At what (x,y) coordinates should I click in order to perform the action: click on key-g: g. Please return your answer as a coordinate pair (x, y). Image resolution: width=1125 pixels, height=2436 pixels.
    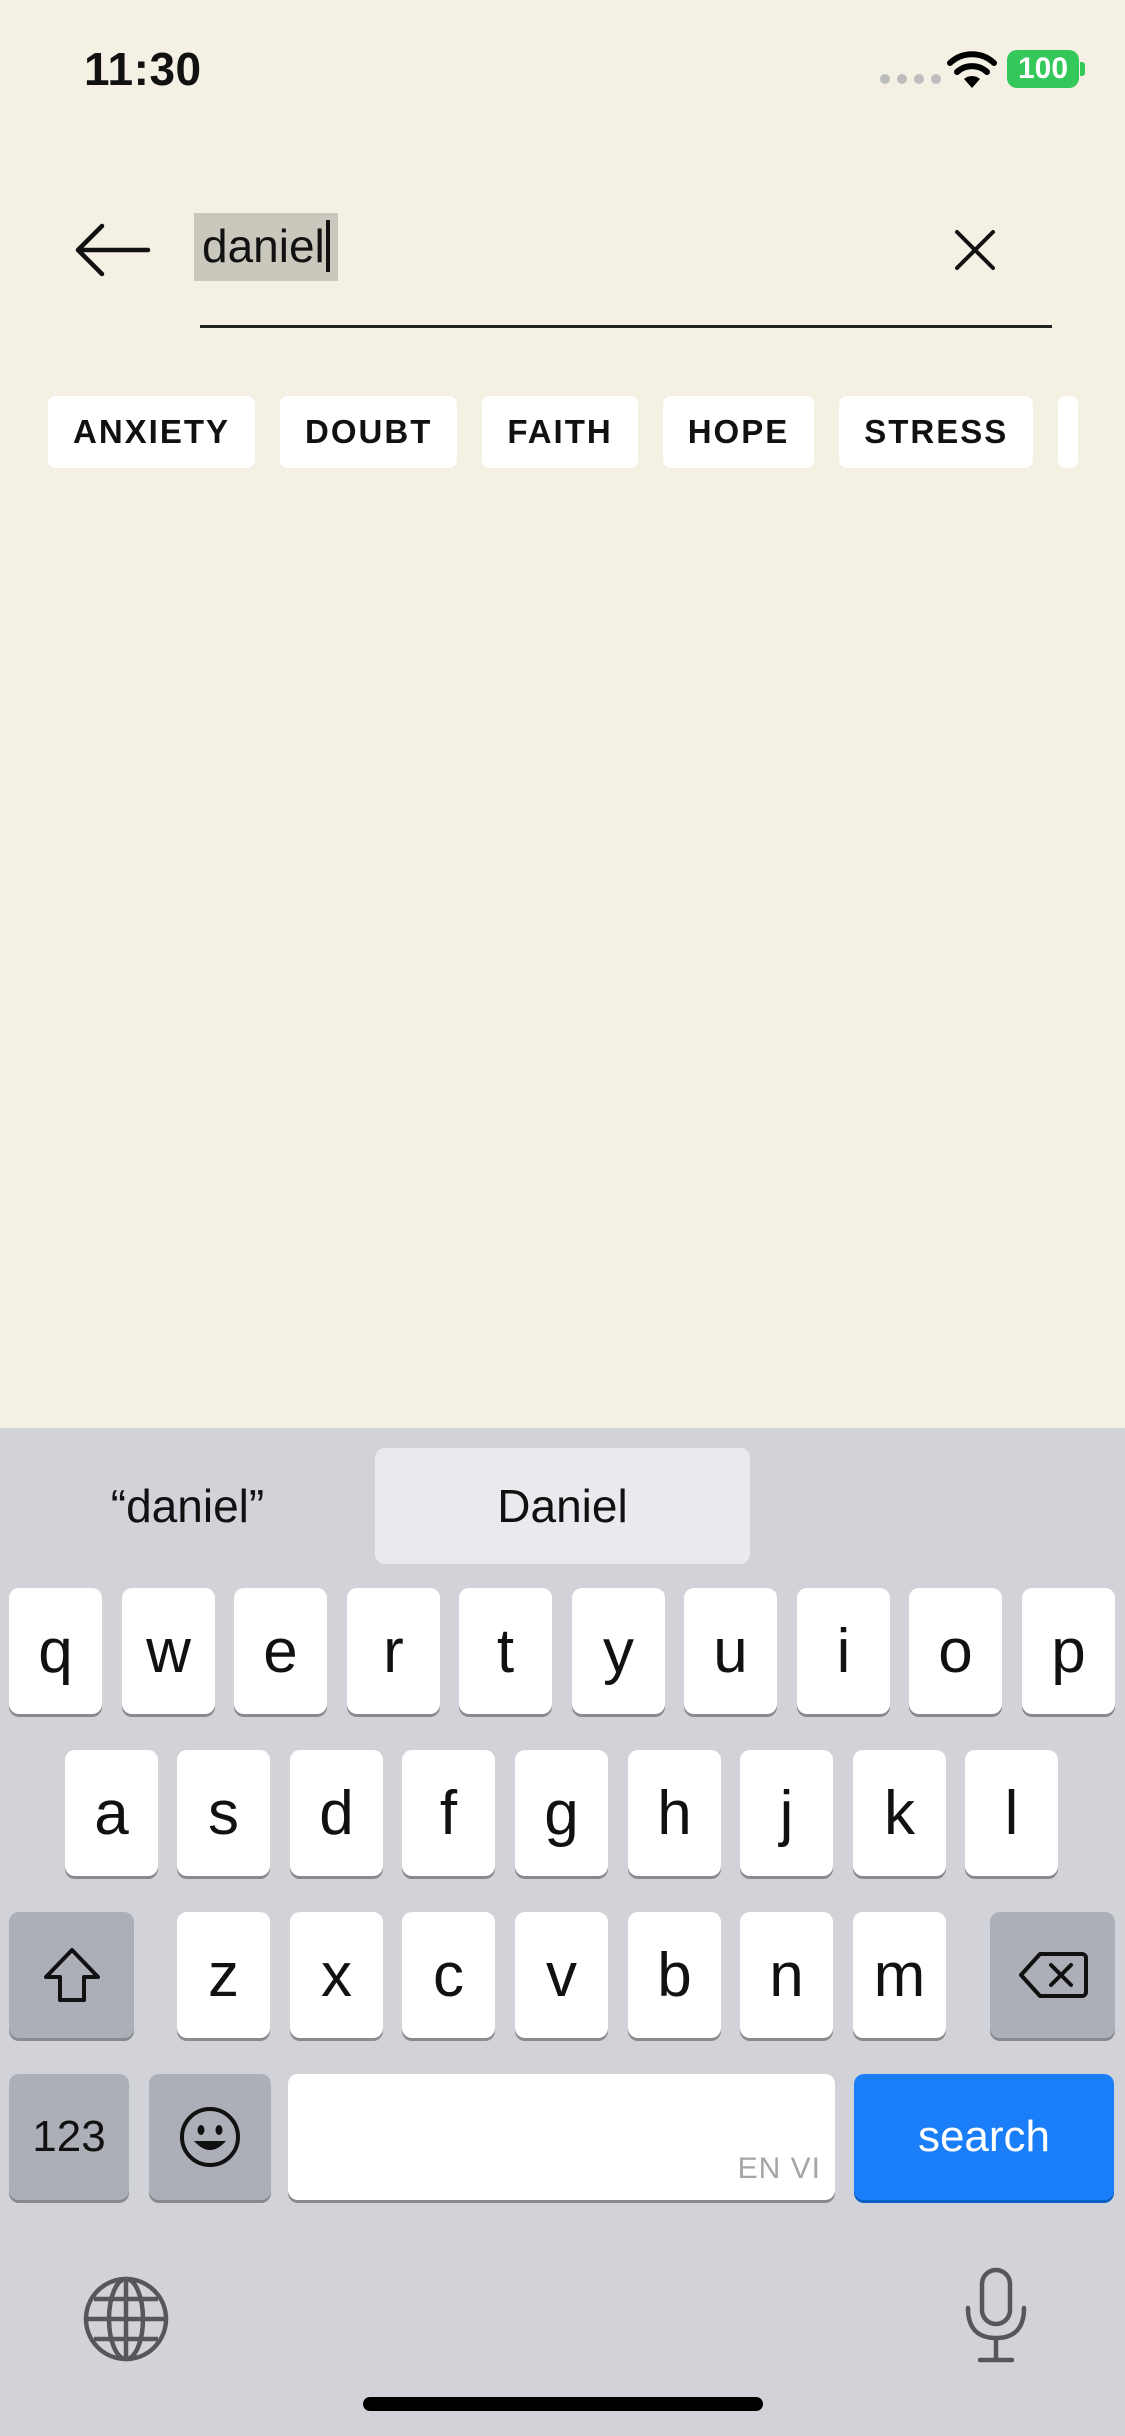
    Looking at the image, I should click on (561, 1813).